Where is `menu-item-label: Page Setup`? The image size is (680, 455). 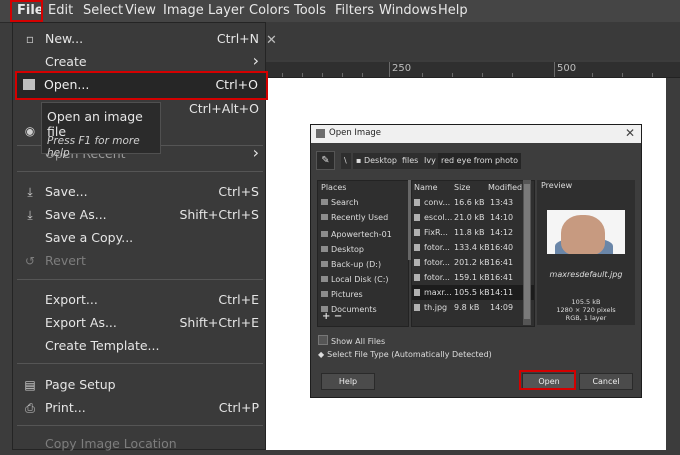
menu-item-label: Page Setup is located at coordinates (80, 384).